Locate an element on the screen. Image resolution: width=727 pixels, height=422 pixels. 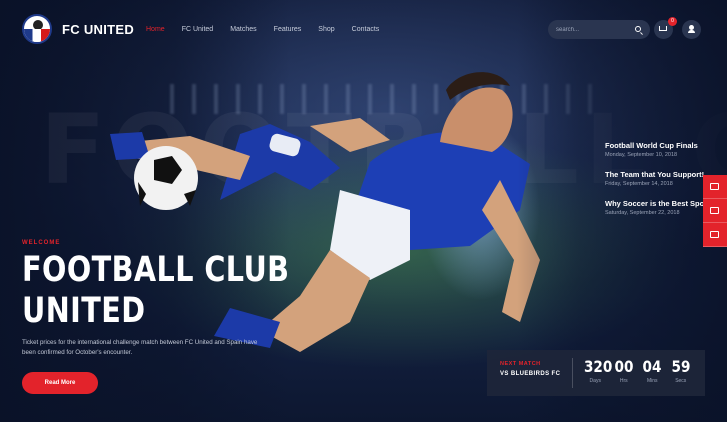
side-cart-button is located at coordinates (715, 187).